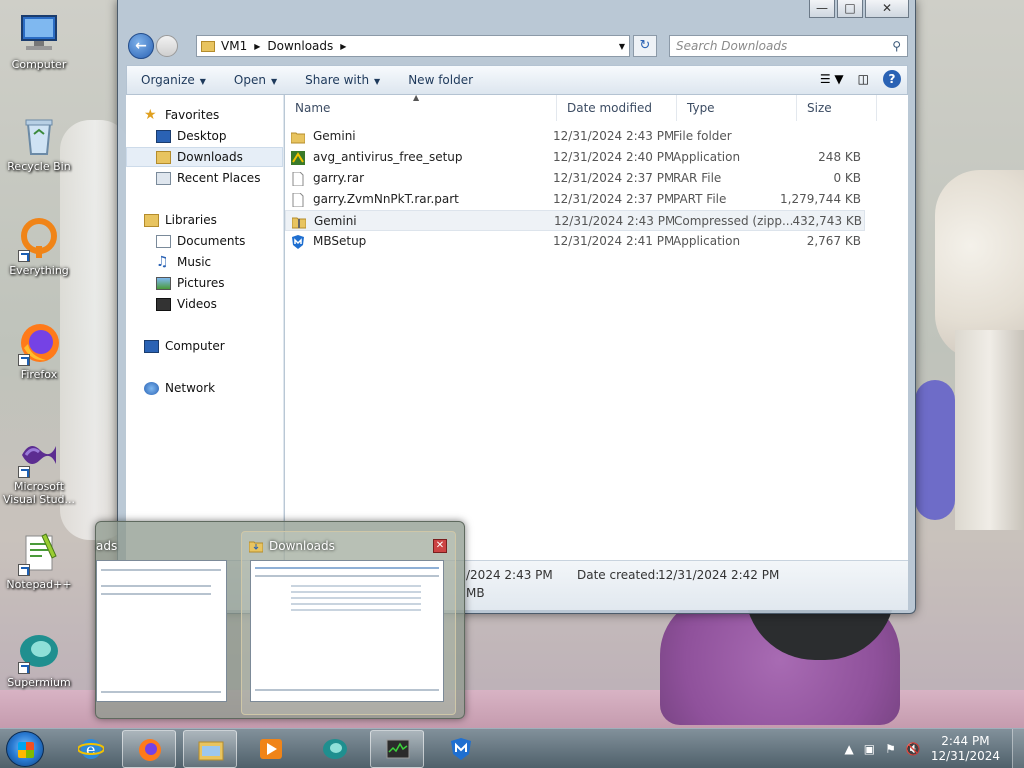 The height and width of the screenshot is (768, 1024). What do you see at coordinates (913, 749) in the screenshot?
I see `volume-muted-icon: 🔇` at bounding box center [913, 749].